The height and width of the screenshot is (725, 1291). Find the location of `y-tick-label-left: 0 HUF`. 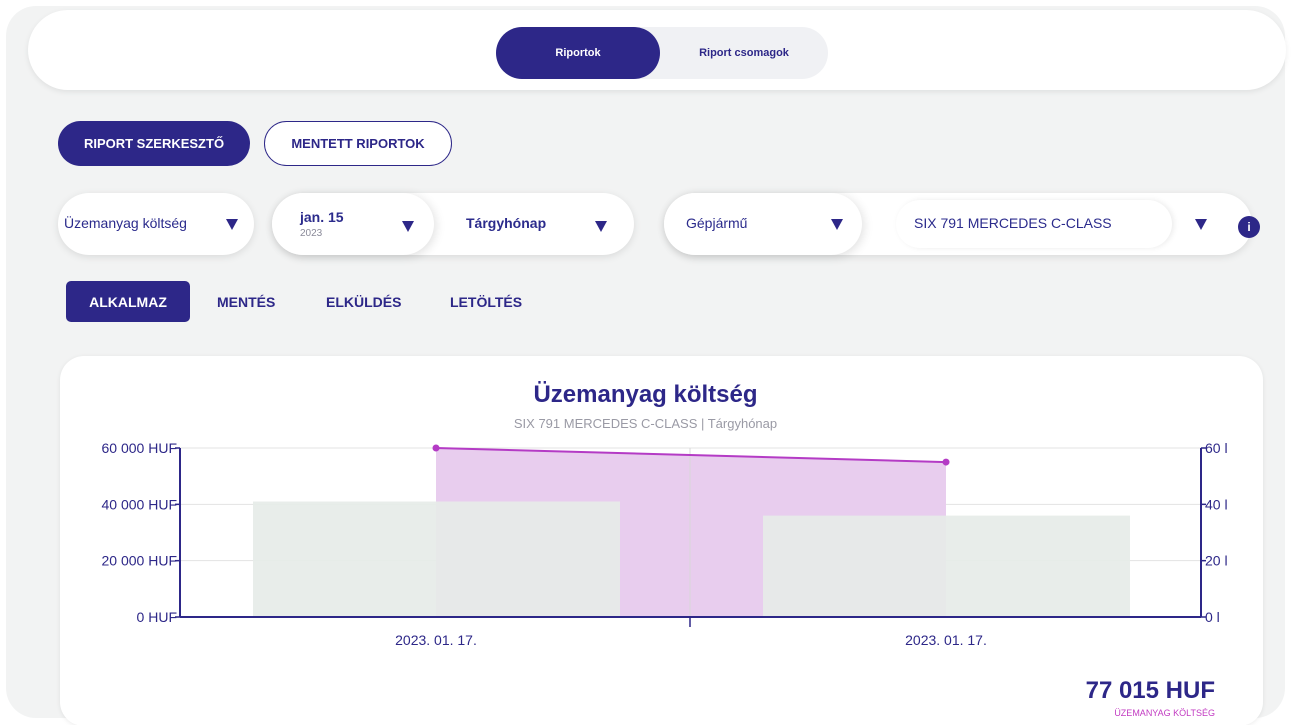

y-tick-label-left: 0 HUF is located at coordinates (157, 617).